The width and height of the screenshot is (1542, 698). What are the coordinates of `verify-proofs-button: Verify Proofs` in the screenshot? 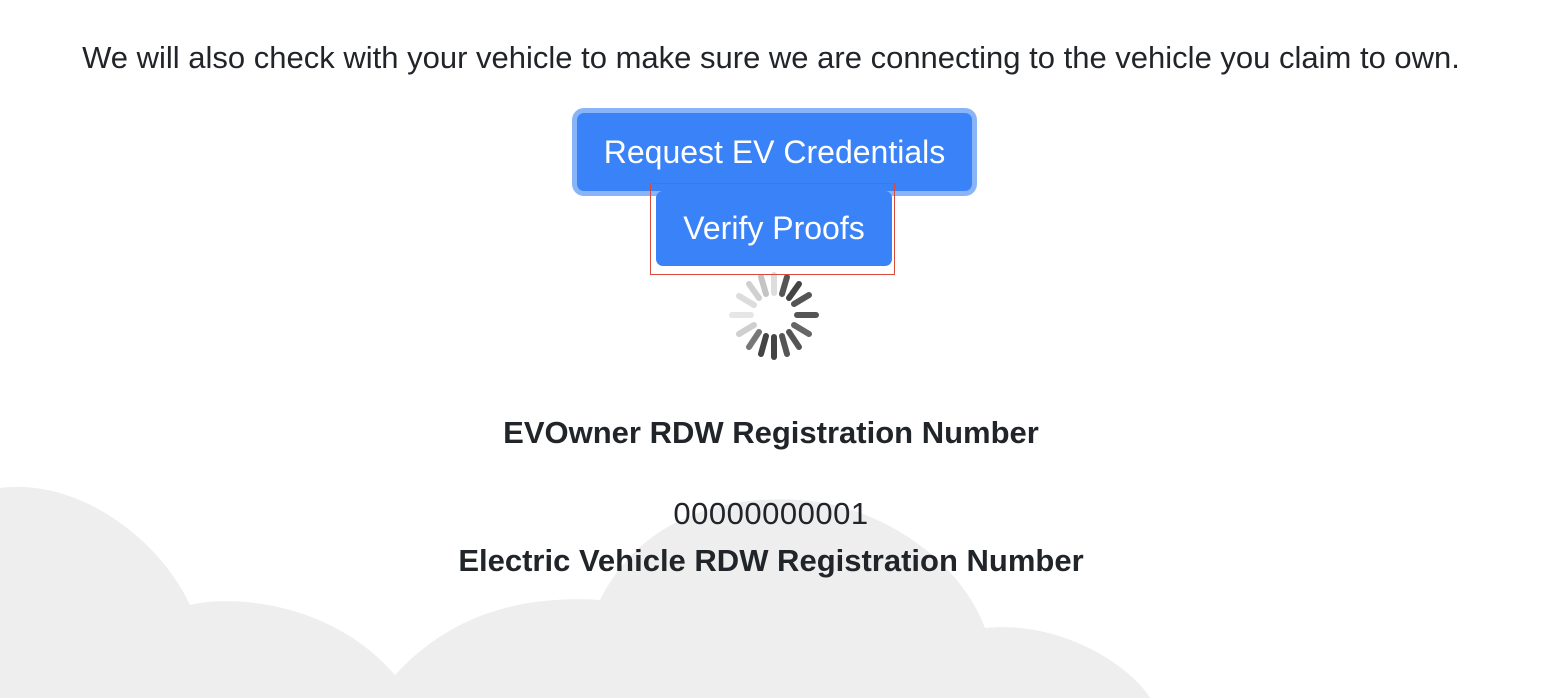 It's located at (774, 228).